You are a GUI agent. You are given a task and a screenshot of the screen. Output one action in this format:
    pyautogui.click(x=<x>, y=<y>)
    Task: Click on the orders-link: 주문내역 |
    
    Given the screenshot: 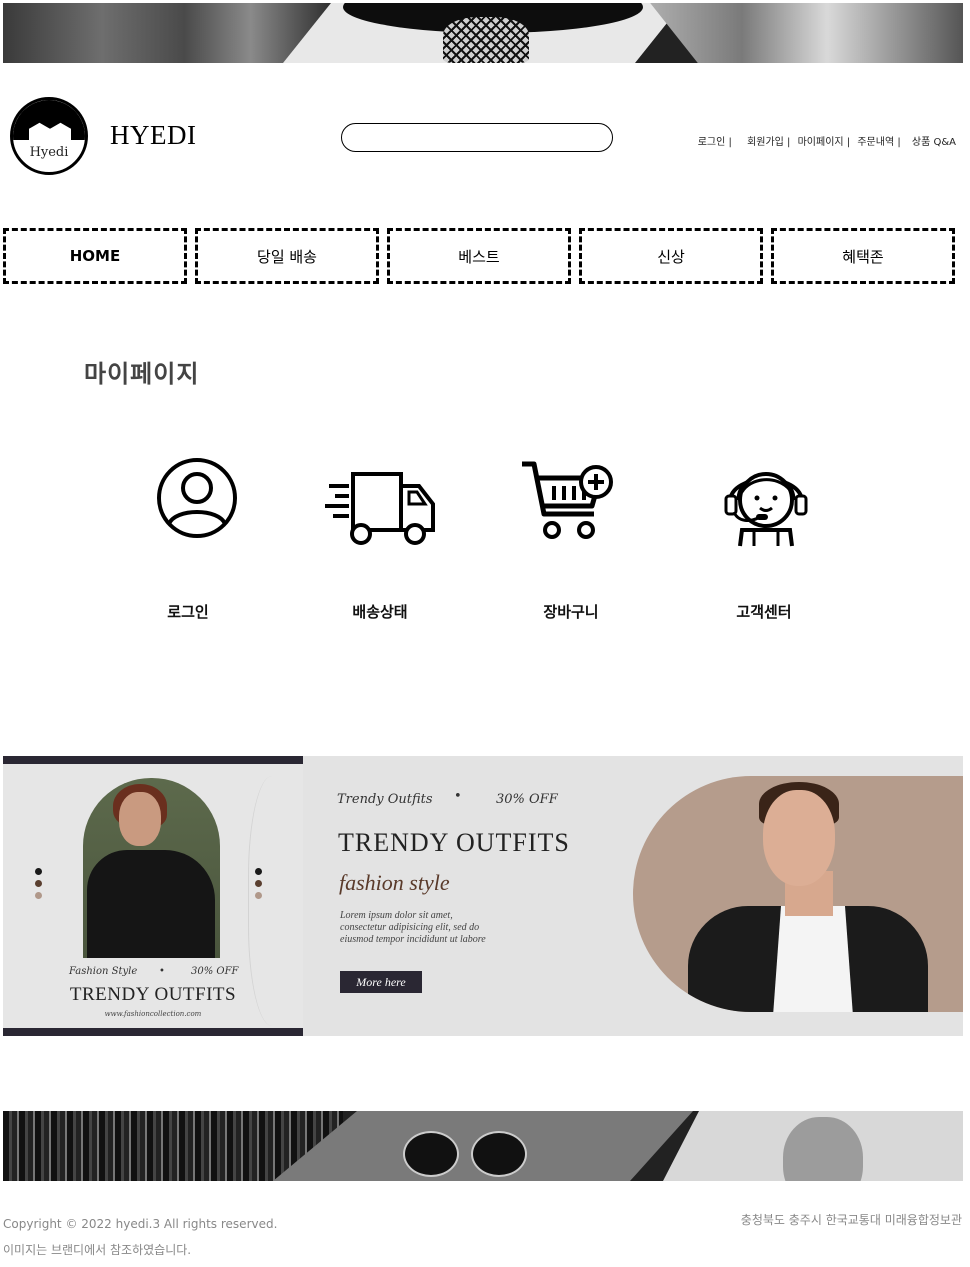 What is the action you would take?
    pyautogui.click(x=878, y=142)
    